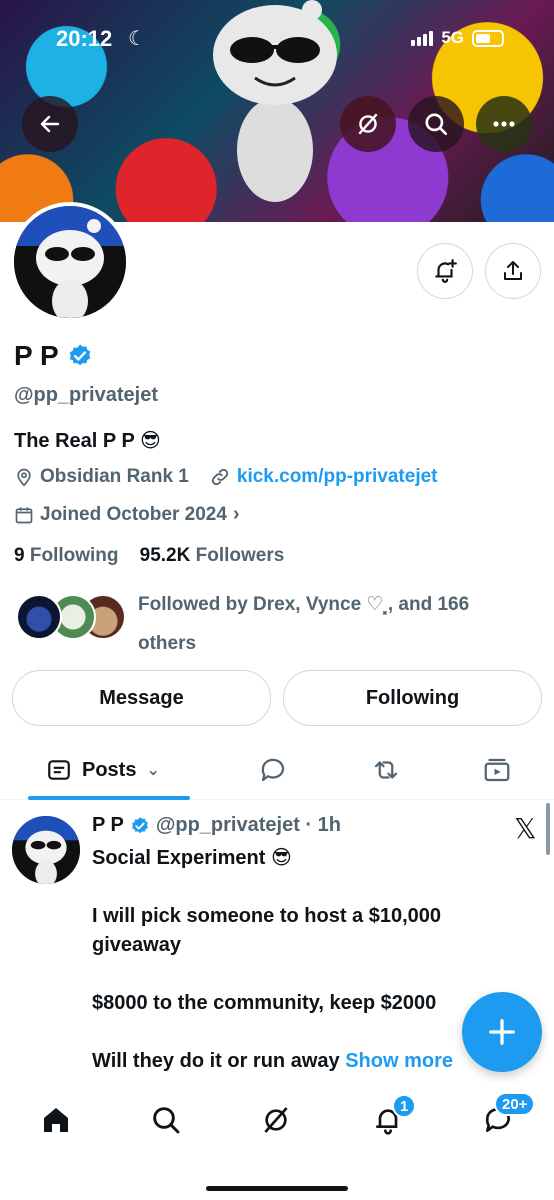  I want to click on link-icon, so click(219, 477).